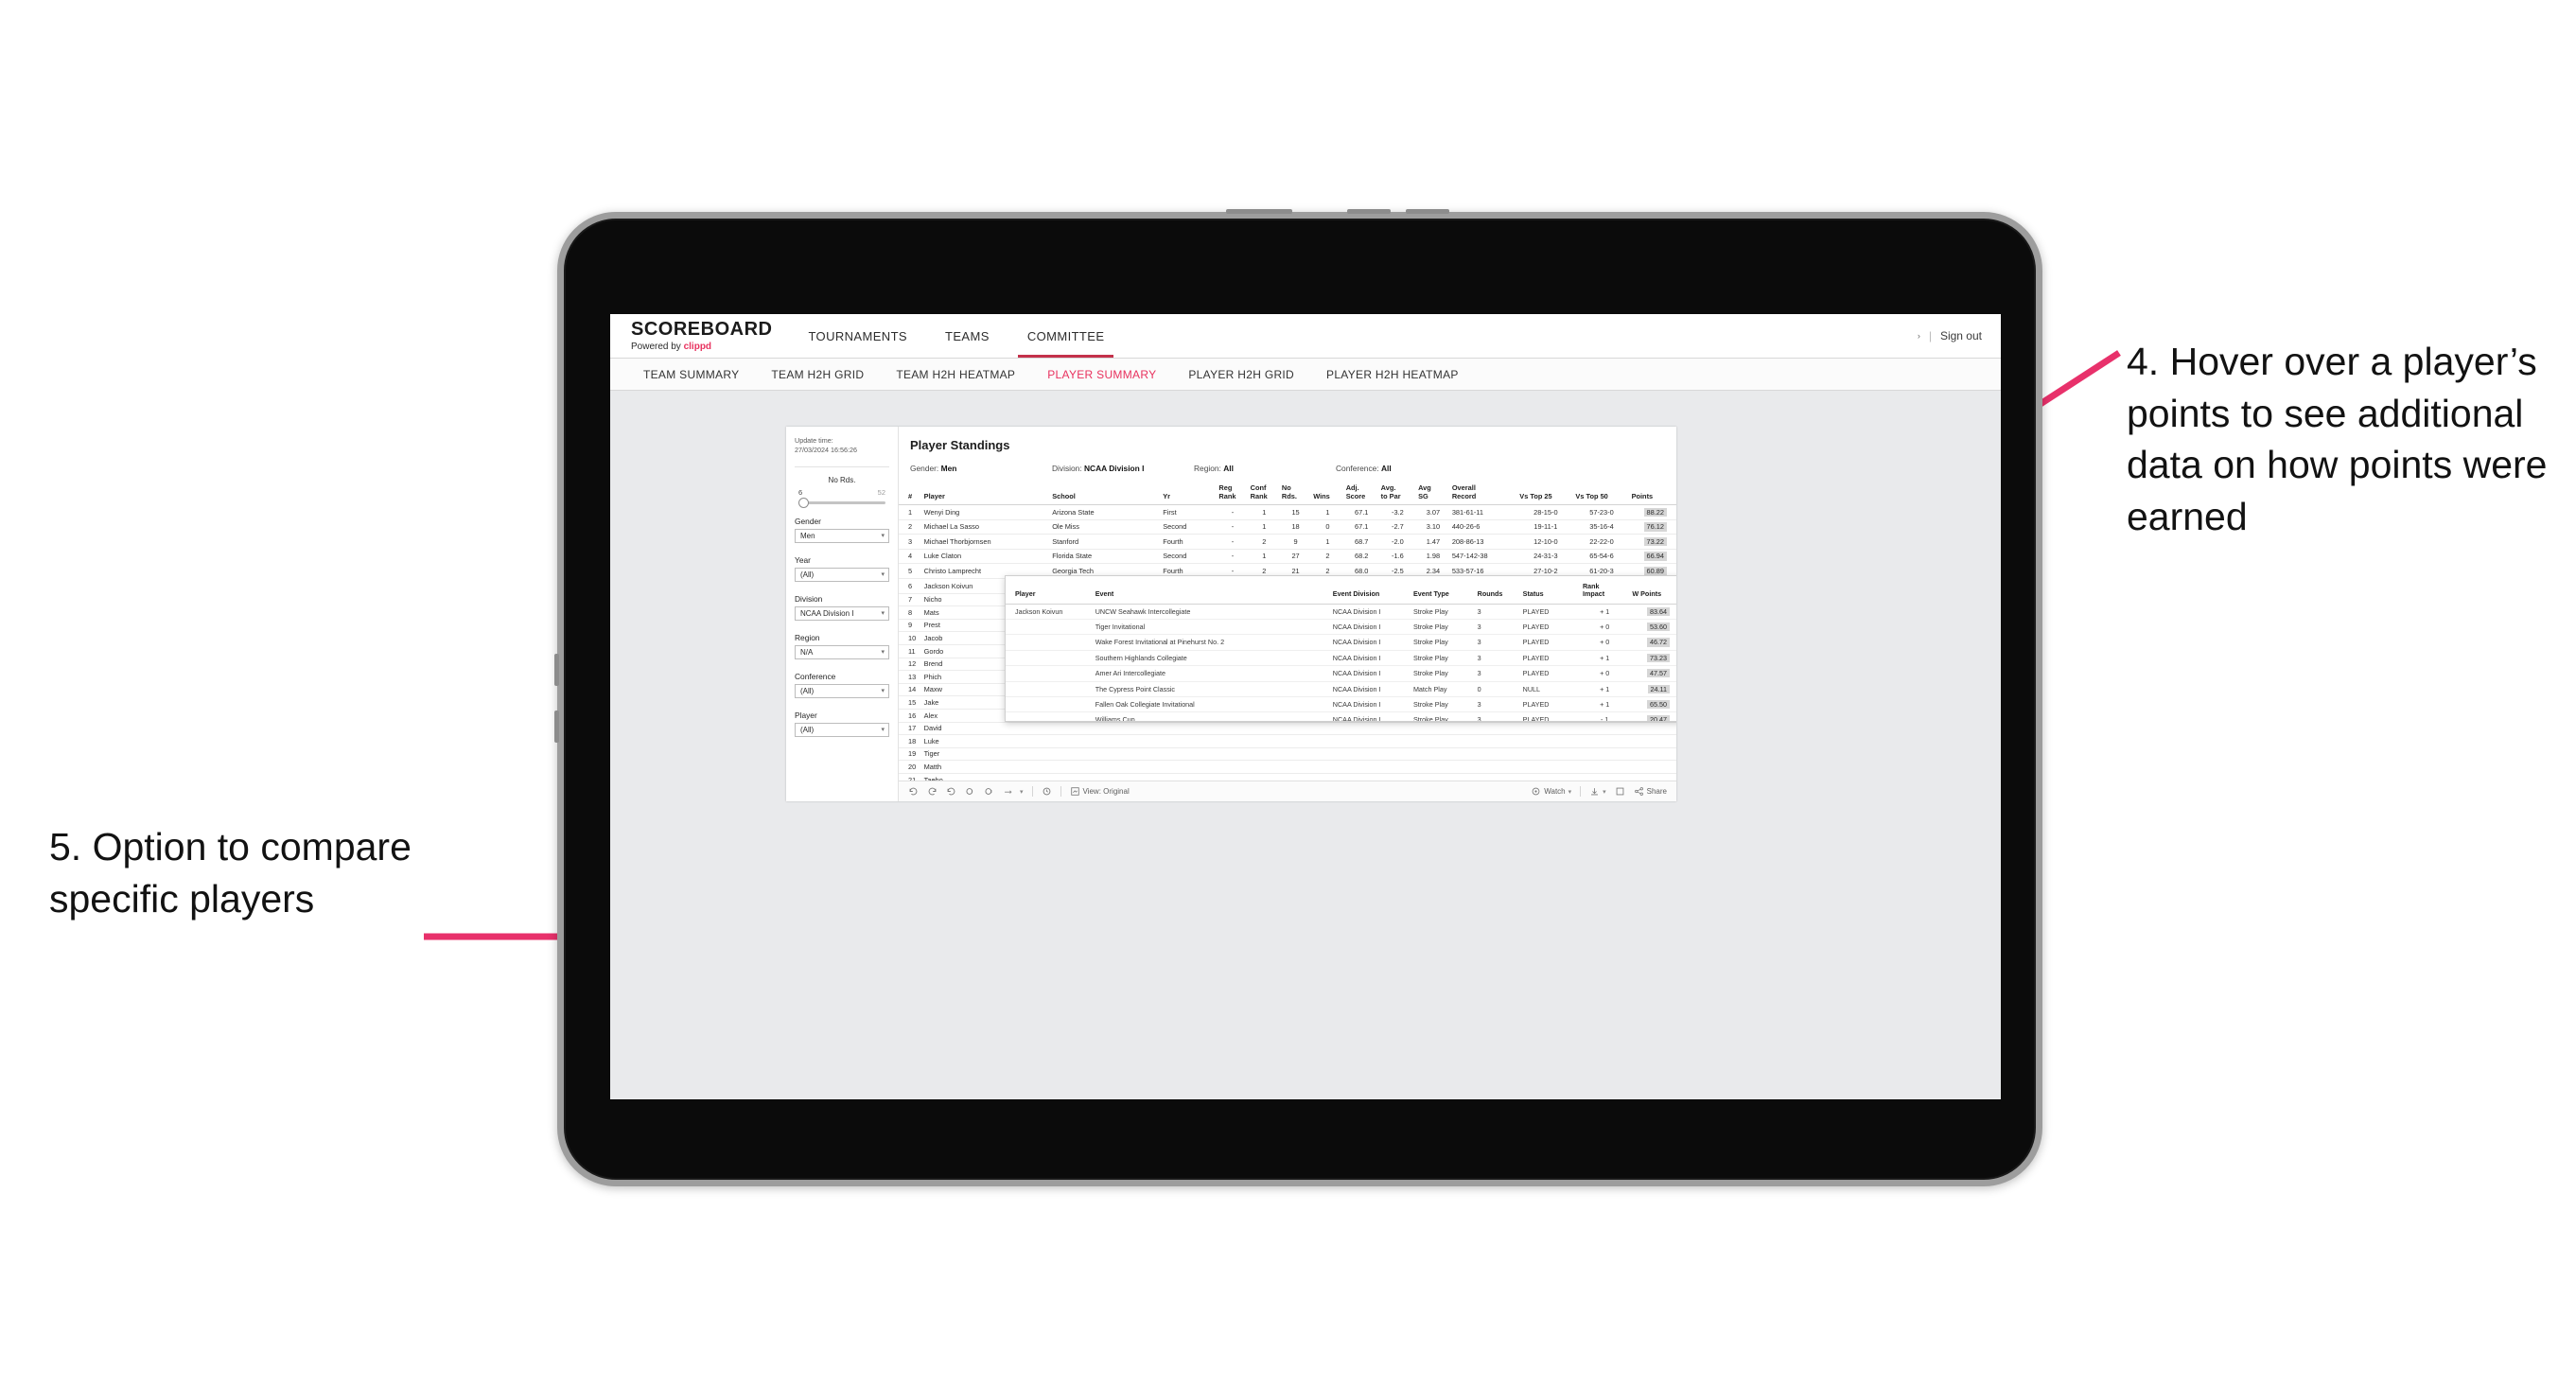  What do you see at coordinates (1655, 556) in the screenshot?
I see `points-value: 66.94` at bounding box center [1655, 556].